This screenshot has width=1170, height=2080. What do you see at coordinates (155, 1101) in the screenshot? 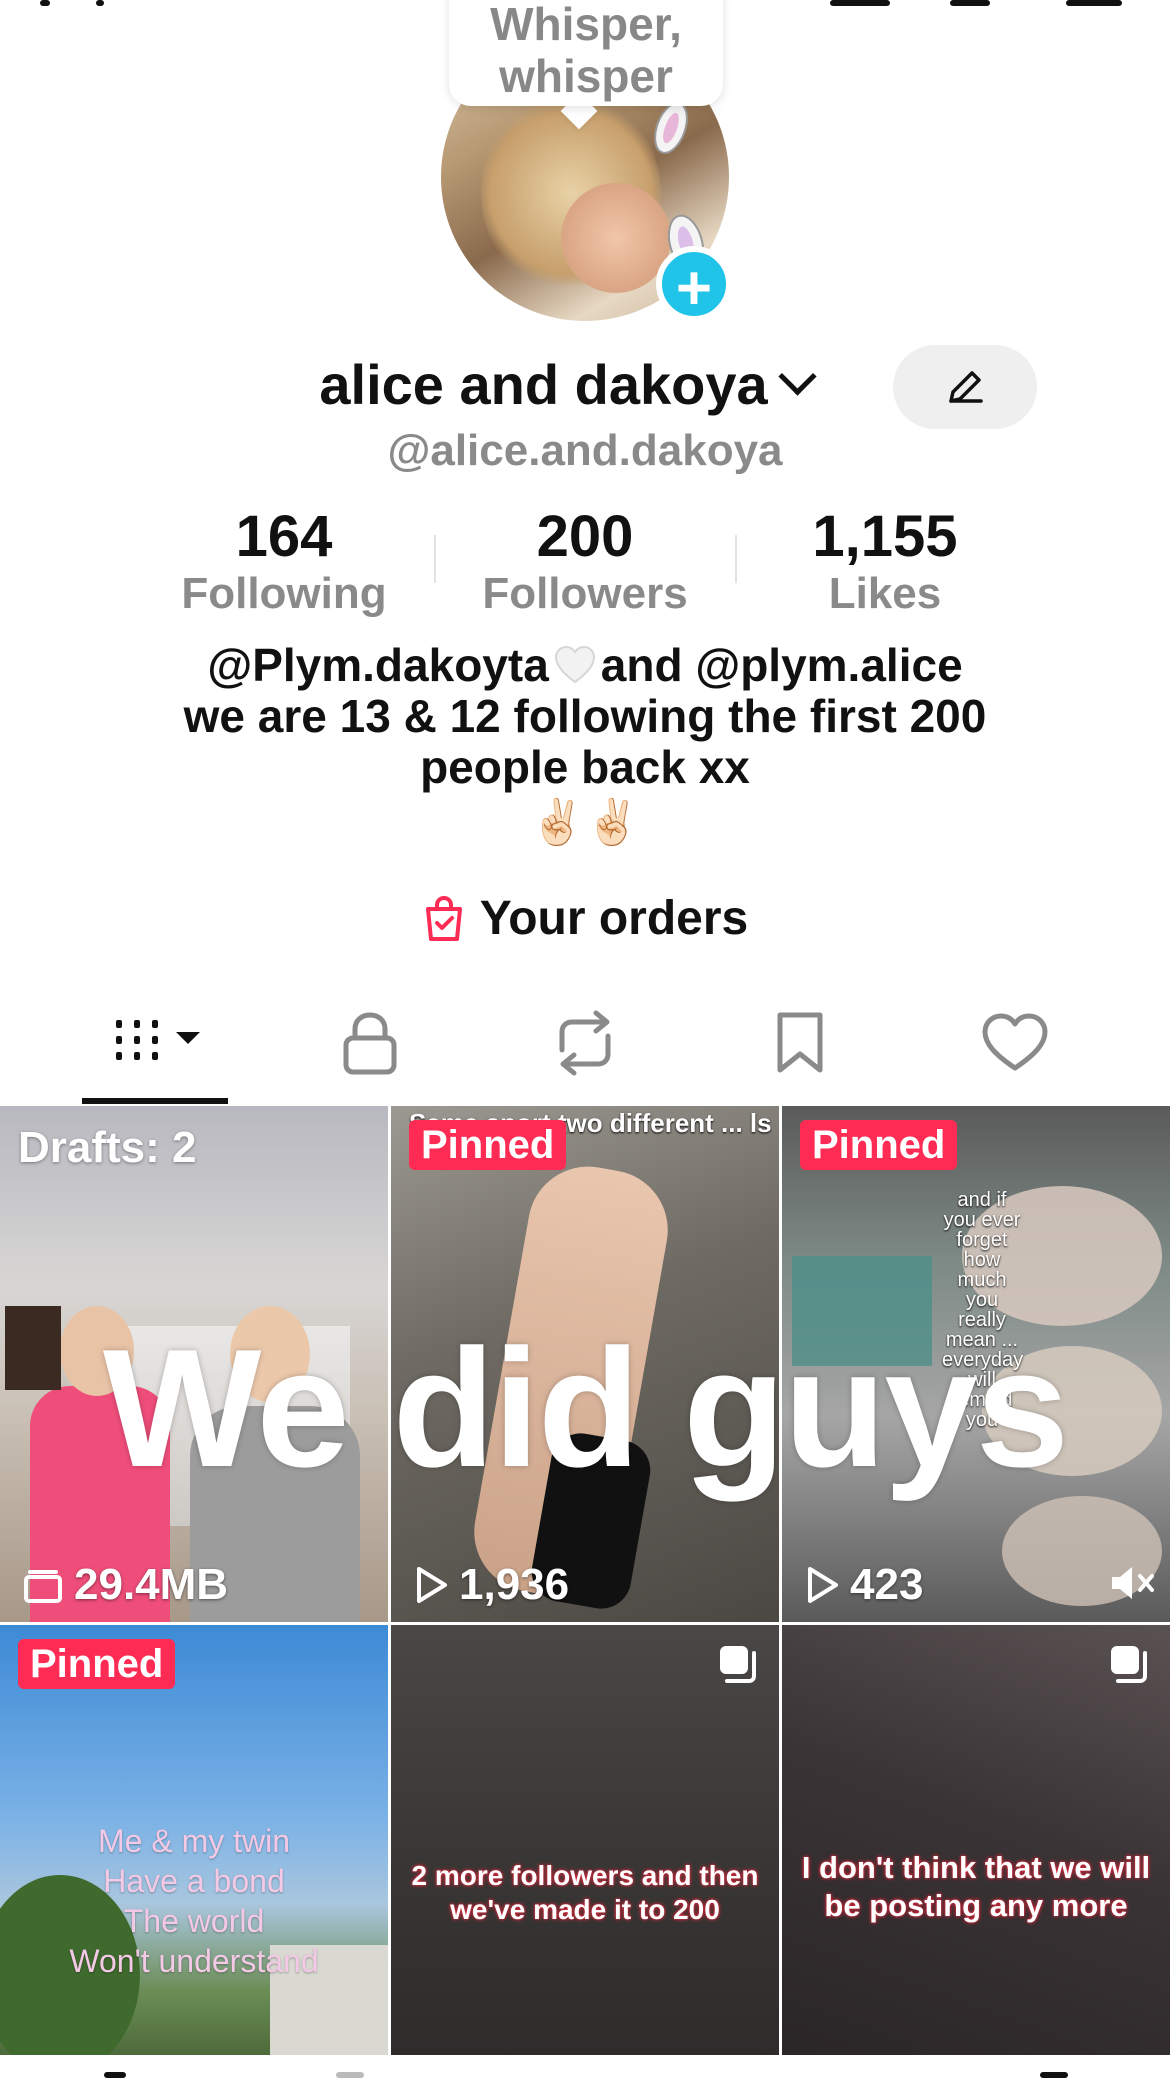
I see `active-tab-indicator` at bounding box center [155, 1101].